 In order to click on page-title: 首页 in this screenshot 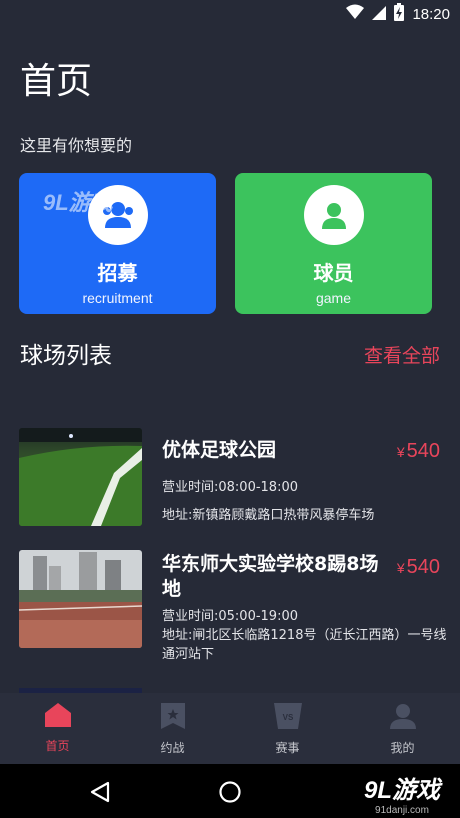, I will do `click(56, 81)`.